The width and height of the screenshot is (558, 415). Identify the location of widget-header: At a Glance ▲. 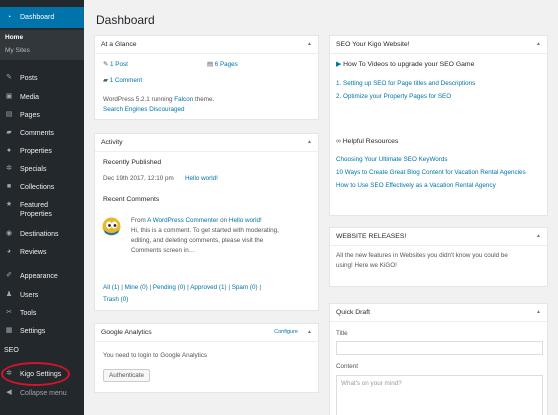
(206, 45).